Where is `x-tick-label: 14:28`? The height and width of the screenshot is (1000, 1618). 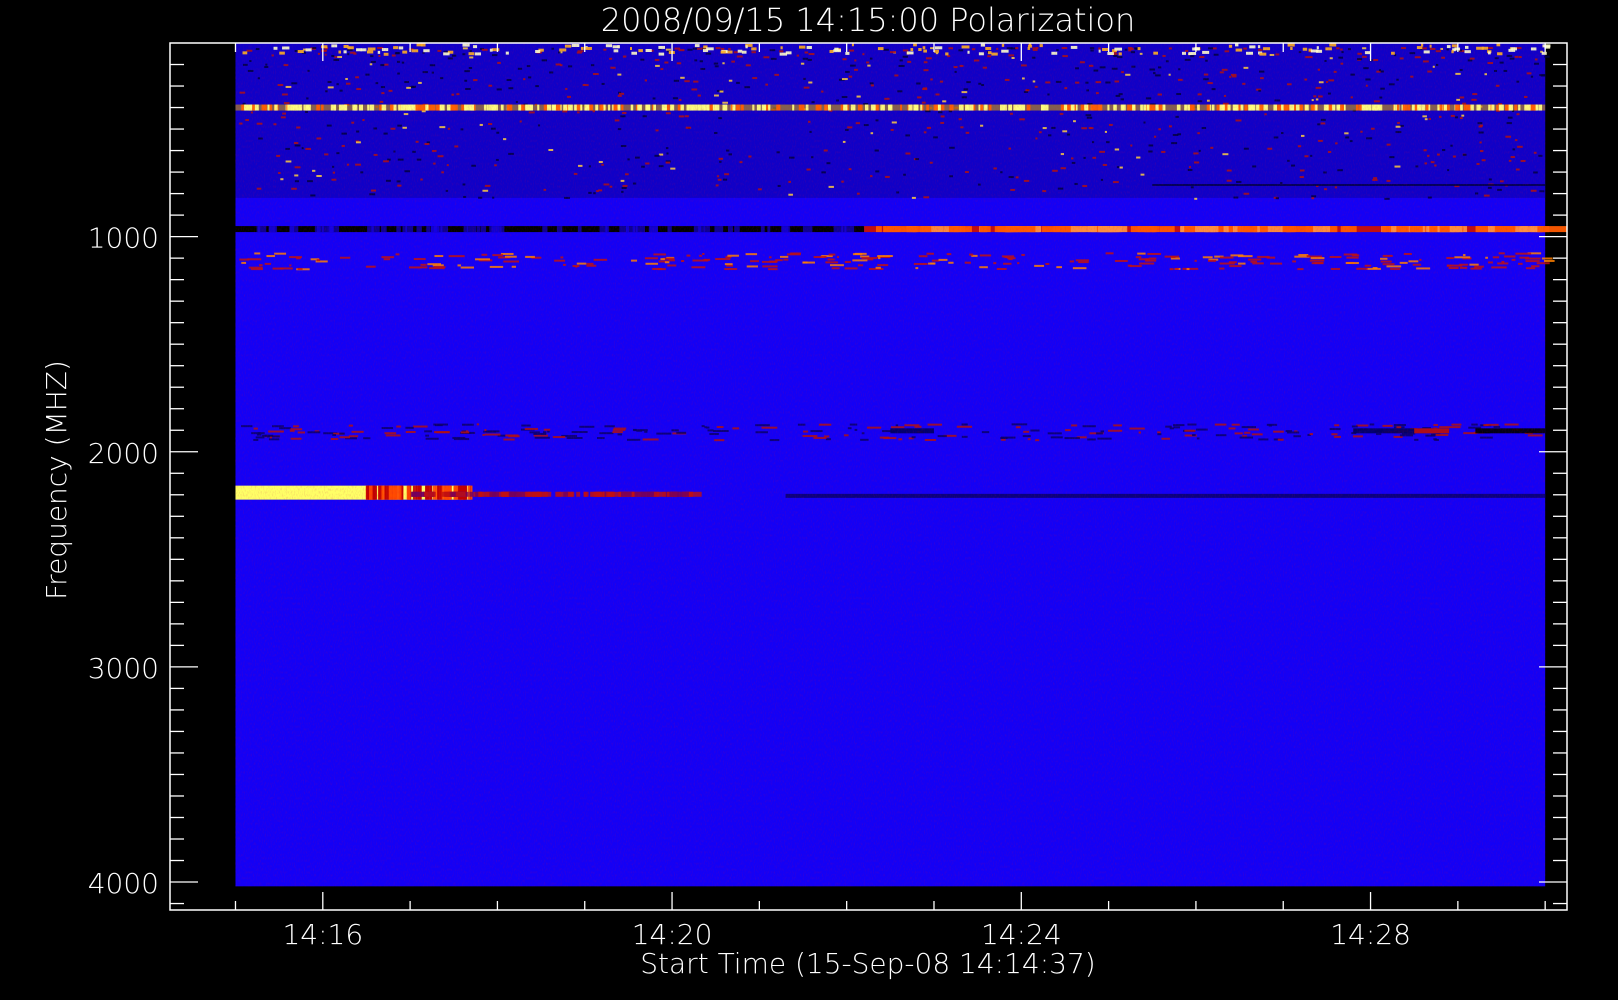
x-tick-label: 14:28 is located at coordinates (1370, 934).